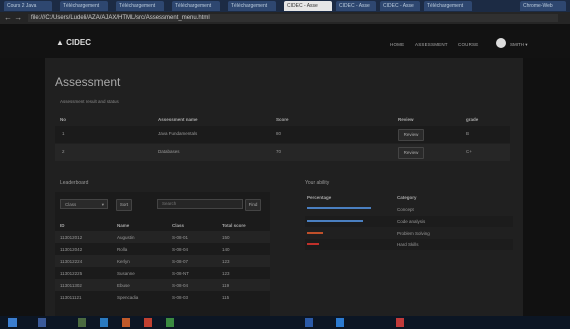  Describe the element at coordinates (431, 44) in the screenshot. I see `nav-assessment: ASSESSMENT` at that location.